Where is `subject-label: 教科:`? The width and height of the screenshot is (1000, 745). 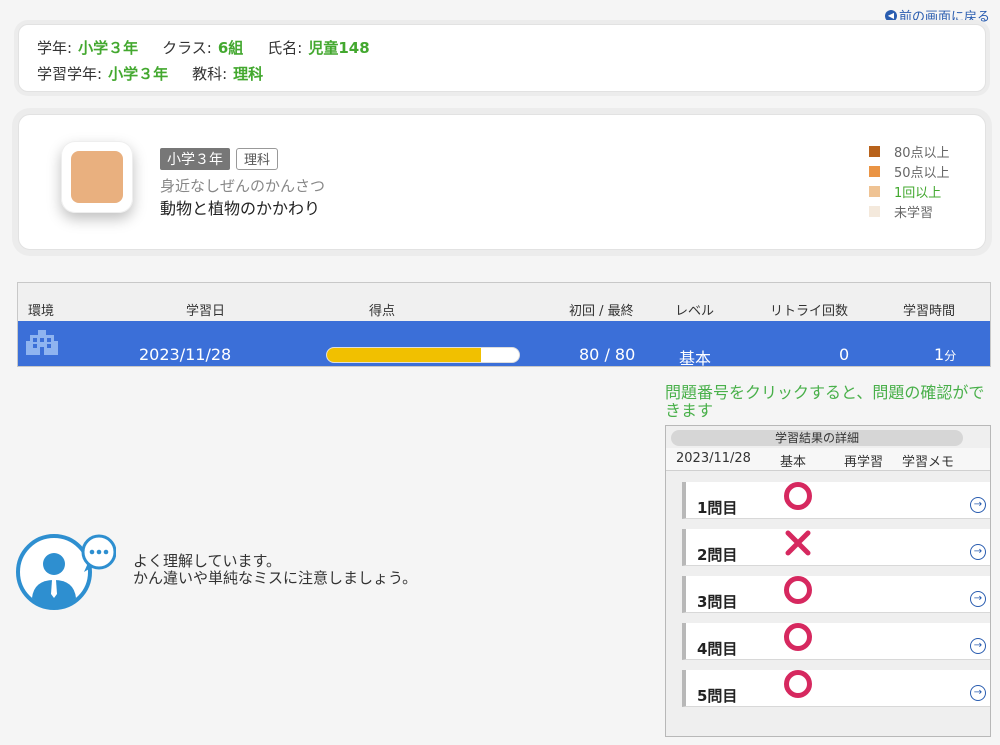 subject-label: 教科: is located at coordinates (210, 74).